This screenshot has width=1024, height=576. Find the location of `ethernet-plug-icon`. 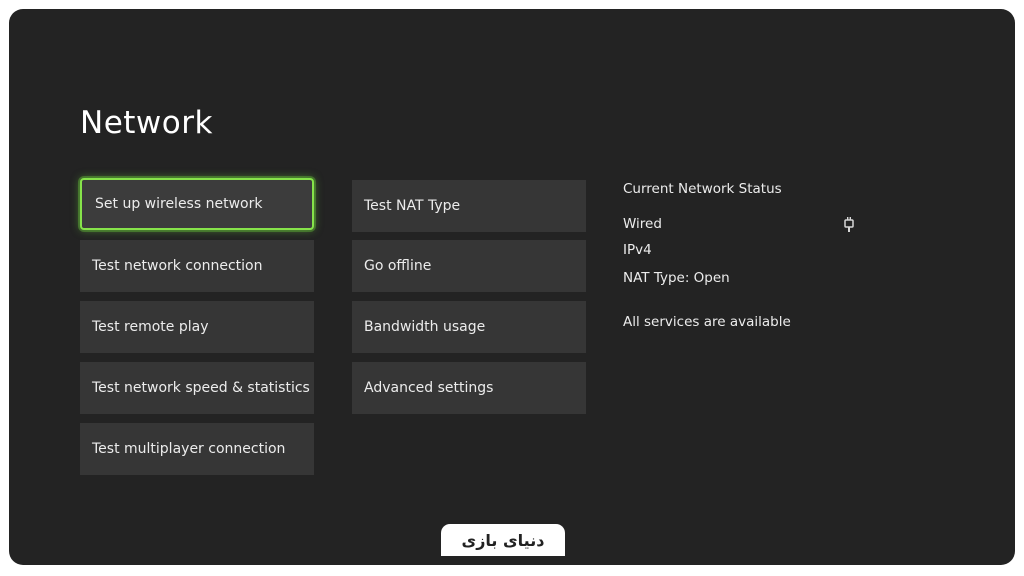

ethernet-plug-icon is located at coordinates (849, 224).